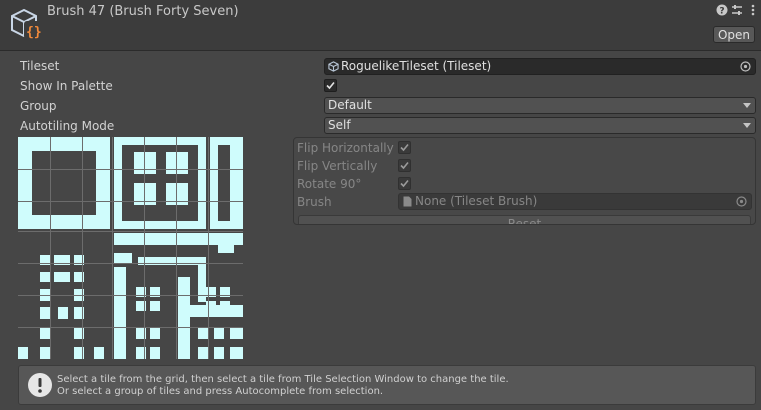 The image size is (761, 410). I want to click on preset-icon, so click(737, 10).